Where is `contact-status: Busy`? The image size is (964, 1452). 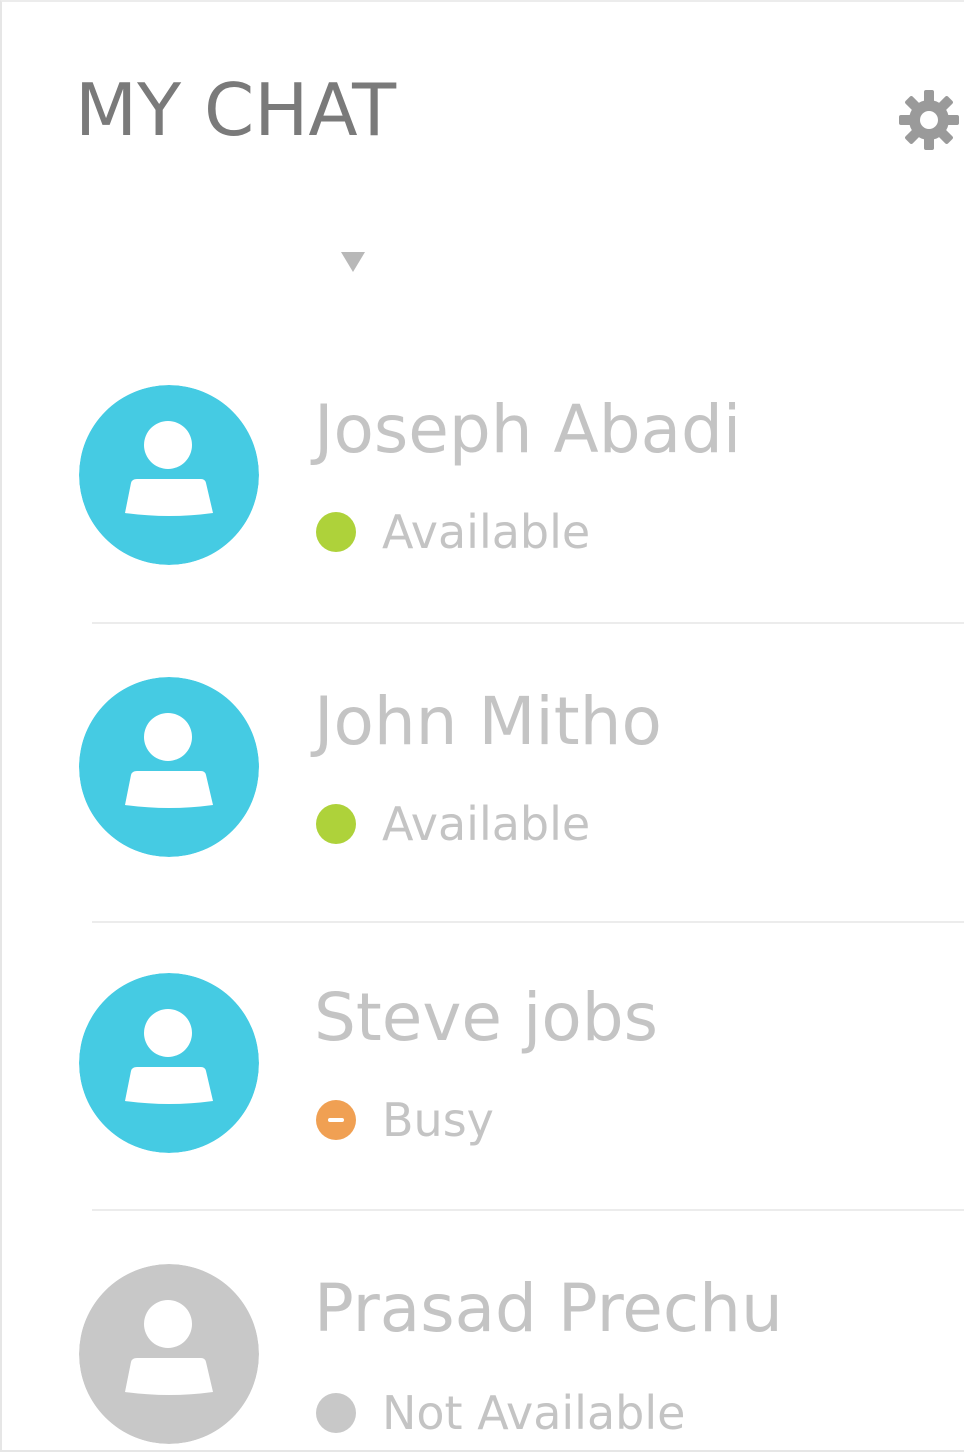
contact-status: Busy is located at coordinates (405, 1120).